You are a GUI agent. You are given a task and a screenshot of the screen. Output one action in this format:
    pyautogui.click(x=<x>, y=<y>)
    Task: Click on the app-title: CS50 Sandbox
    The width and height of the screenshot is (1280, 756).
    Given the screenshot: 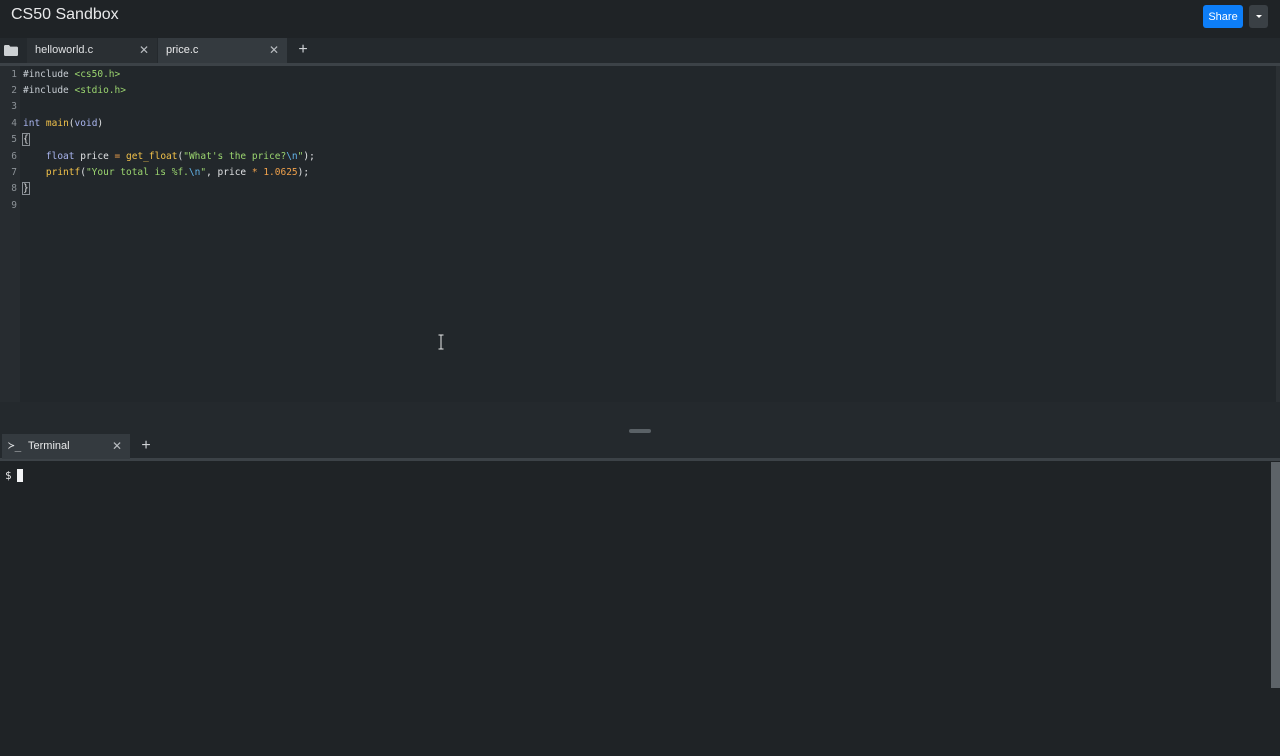 What is the action you would take?
    pyautogui.click(x=65, y=14)
    